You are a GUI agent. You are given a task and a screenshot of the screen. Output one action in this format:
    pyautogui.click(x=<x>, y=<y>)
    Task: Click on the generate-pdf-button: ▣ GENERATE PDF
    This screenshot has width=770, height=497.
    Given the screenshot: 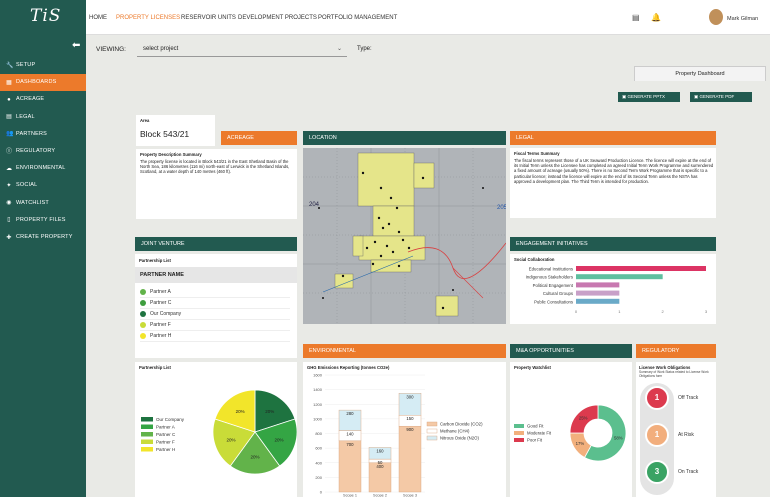 What is the action you would take?
    pyautogui.click(x=721, y=97)
    